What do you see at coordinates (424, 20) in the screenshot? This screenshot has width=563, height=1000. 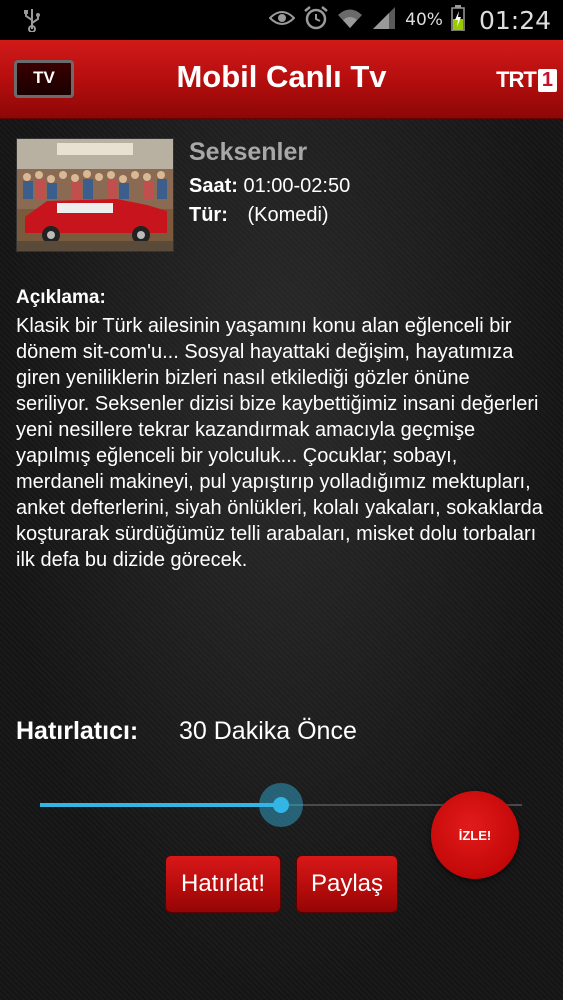 I see `battery-percent: 40%` at bounding box center [424, 20].